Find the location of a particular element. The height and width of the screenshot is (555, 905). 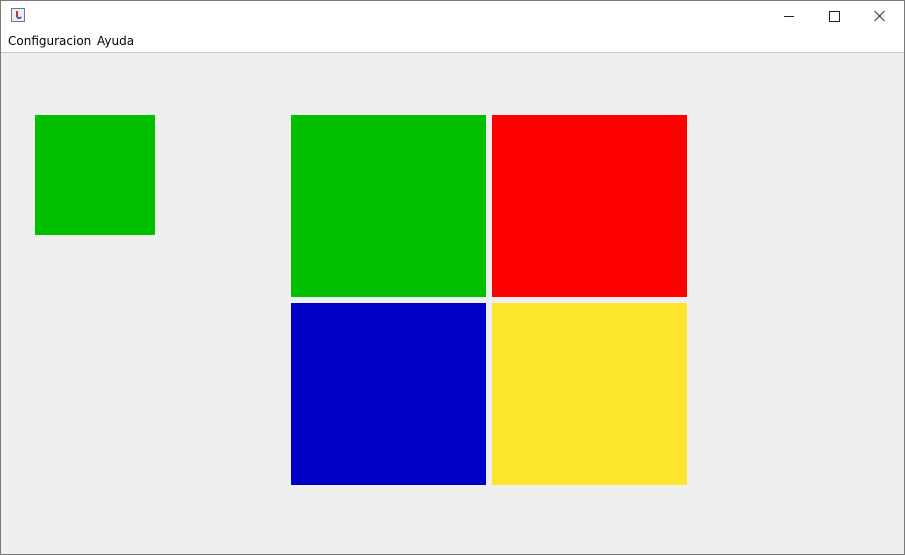

color-button-red is located at coordinates (589, 206).